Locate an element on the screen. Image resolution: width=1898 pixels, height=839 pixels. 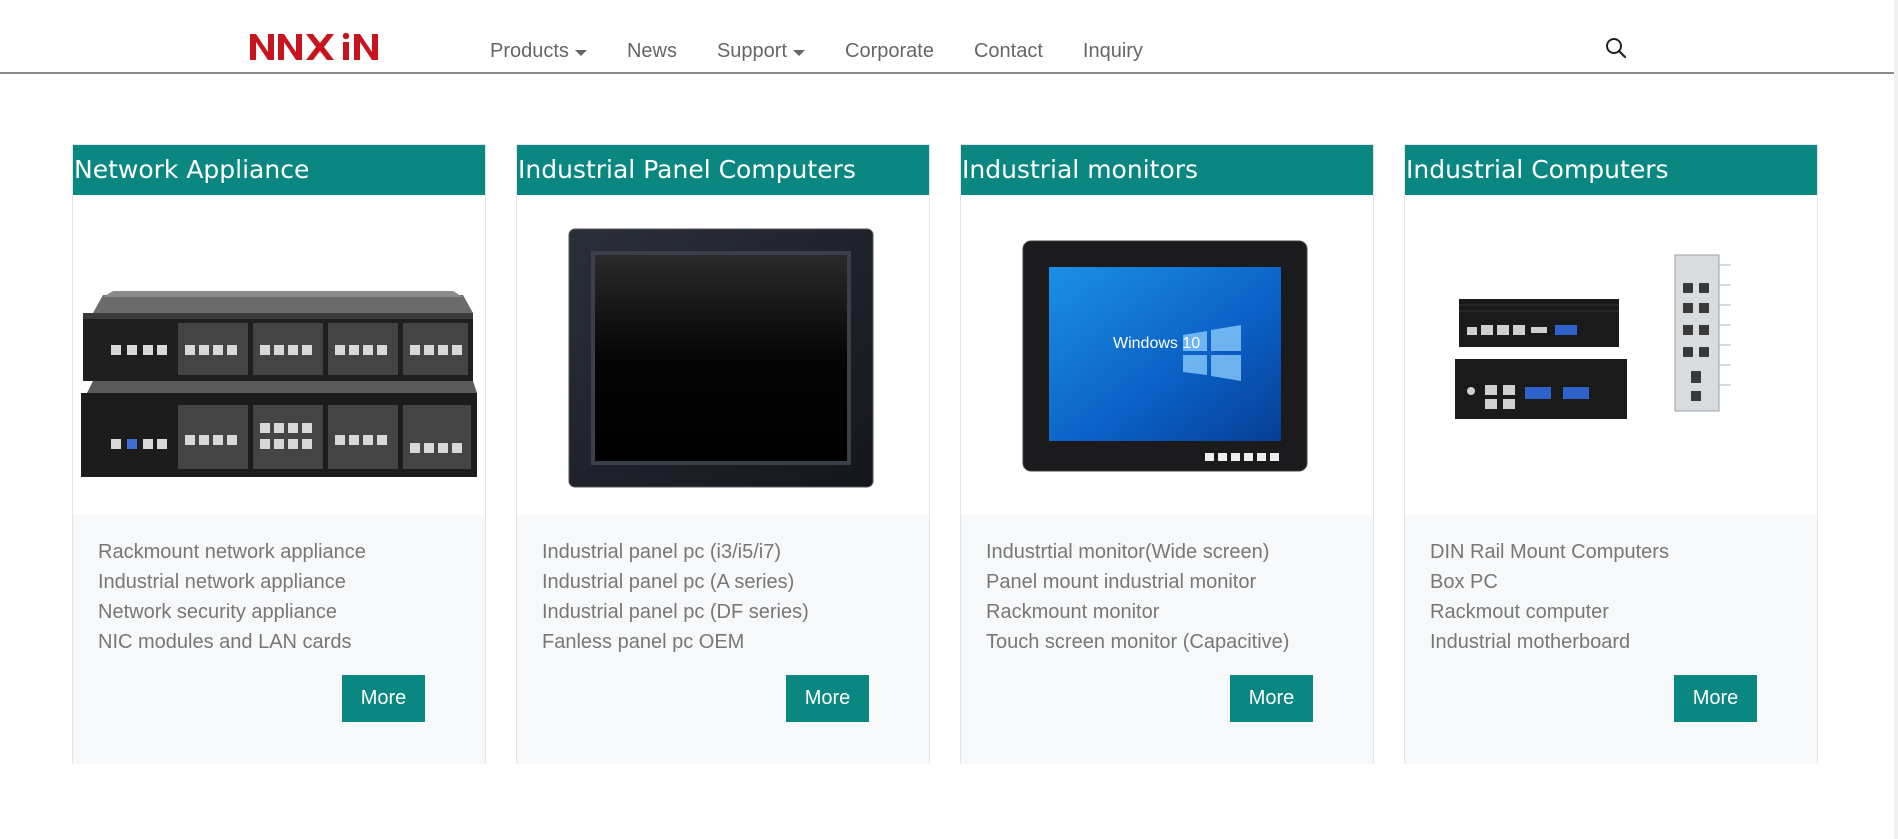
list-item: Industrial panel pc (A series) is located at coordinates (735, 582).